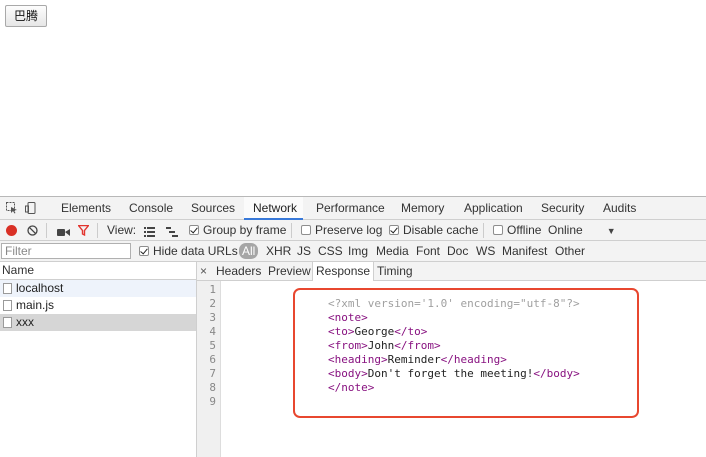 The height and width of the screenshot is (457, 706). What do you see at coordinates (86, 208) in the screenshot?
I see `tab-elements: Elements` at bounding box center [86, 208].